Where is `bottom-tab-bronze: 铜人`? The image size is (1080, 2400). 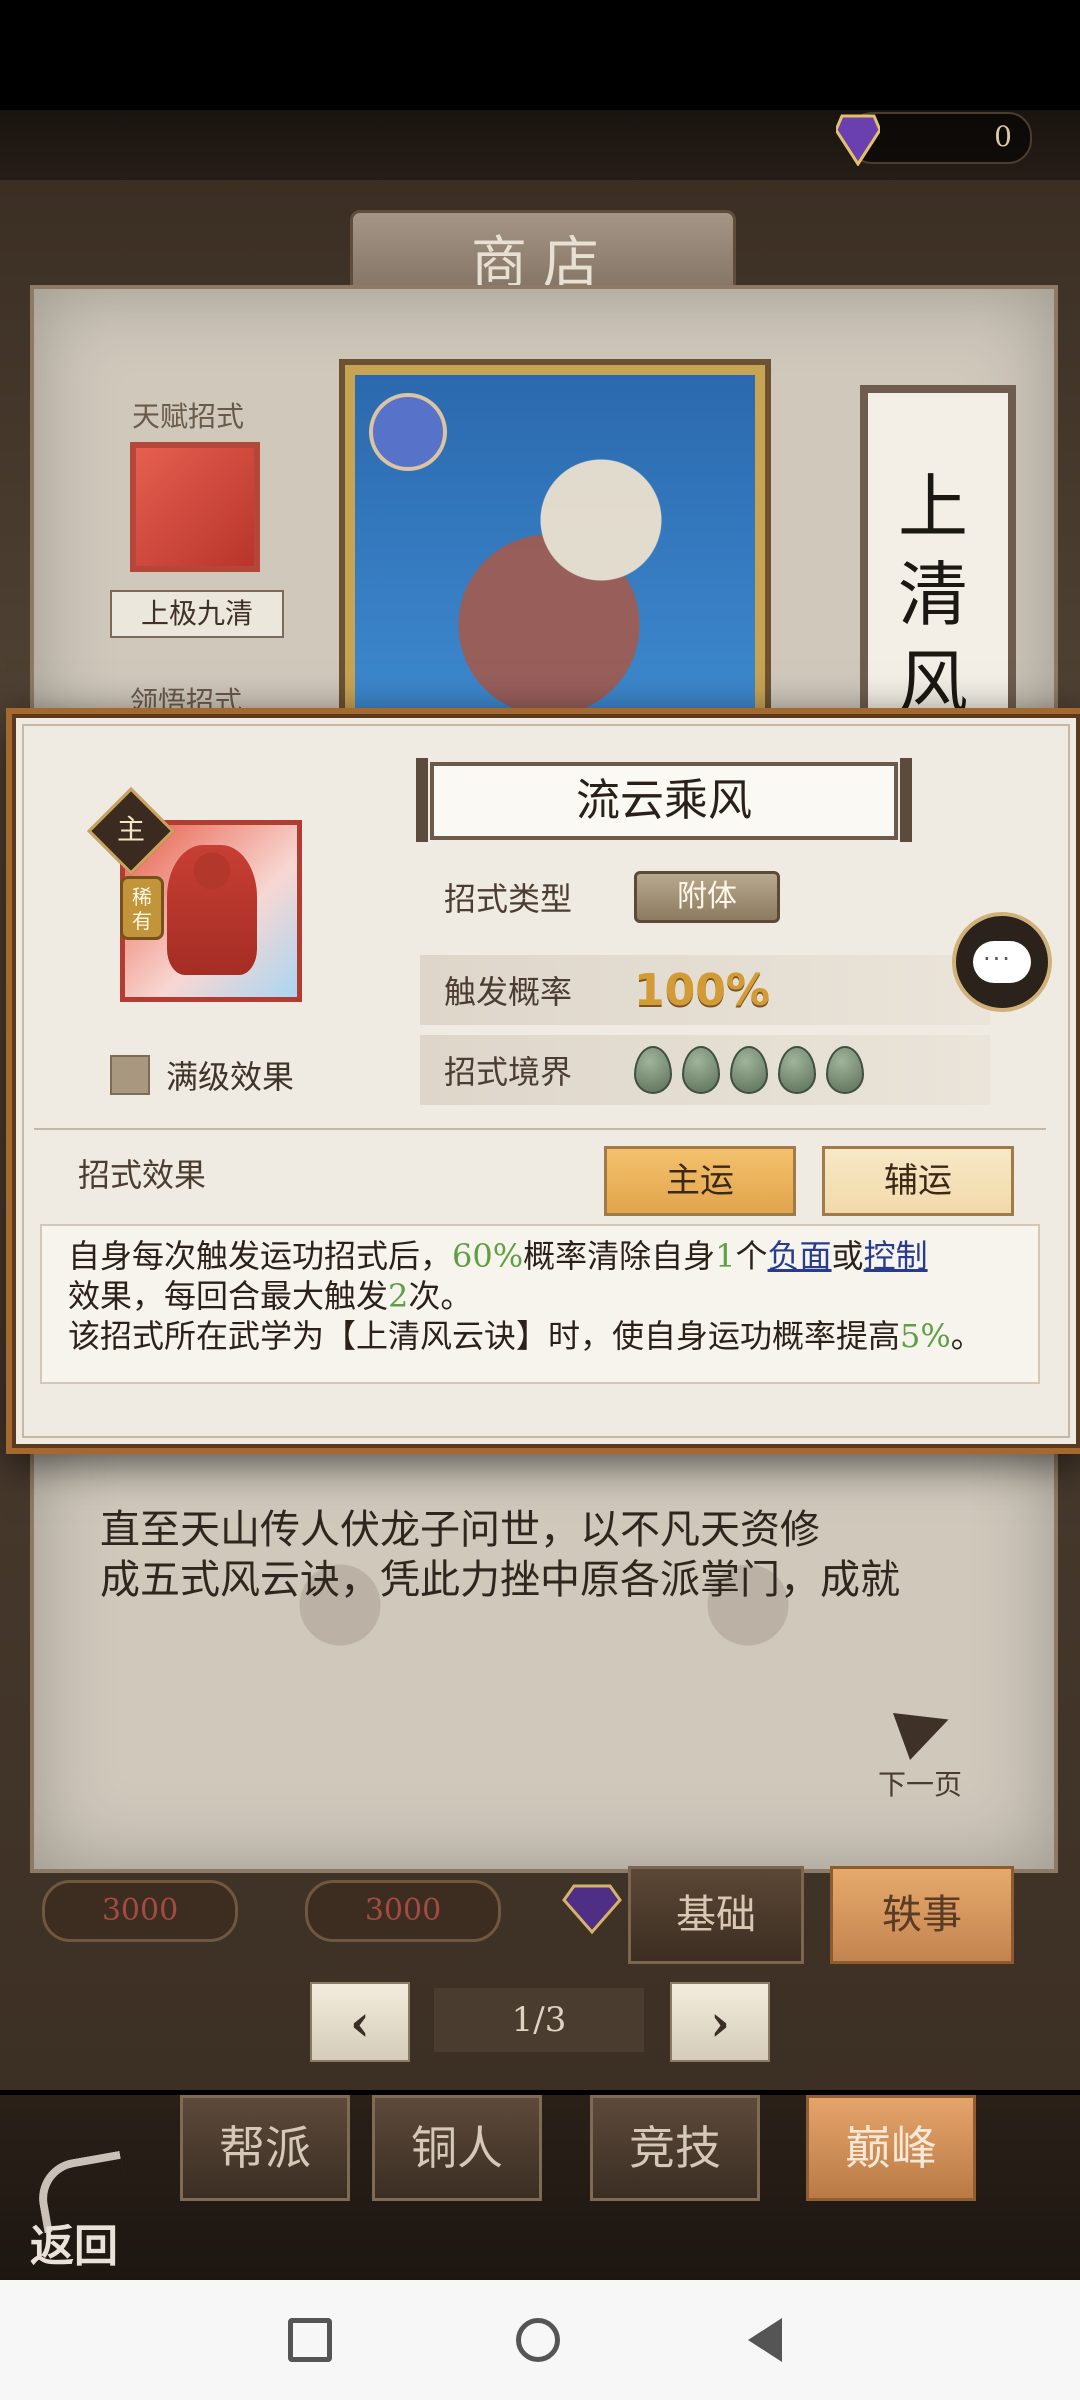
bottom-tab-bronze: 铜人 is located at coordinates (457, 2148).